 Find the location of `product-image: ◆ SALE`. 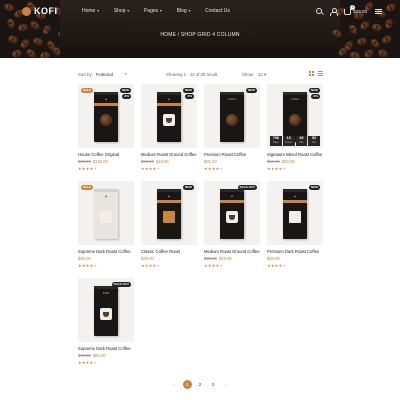

product-image: ◆ SALE is located at coordinates (106, 213).